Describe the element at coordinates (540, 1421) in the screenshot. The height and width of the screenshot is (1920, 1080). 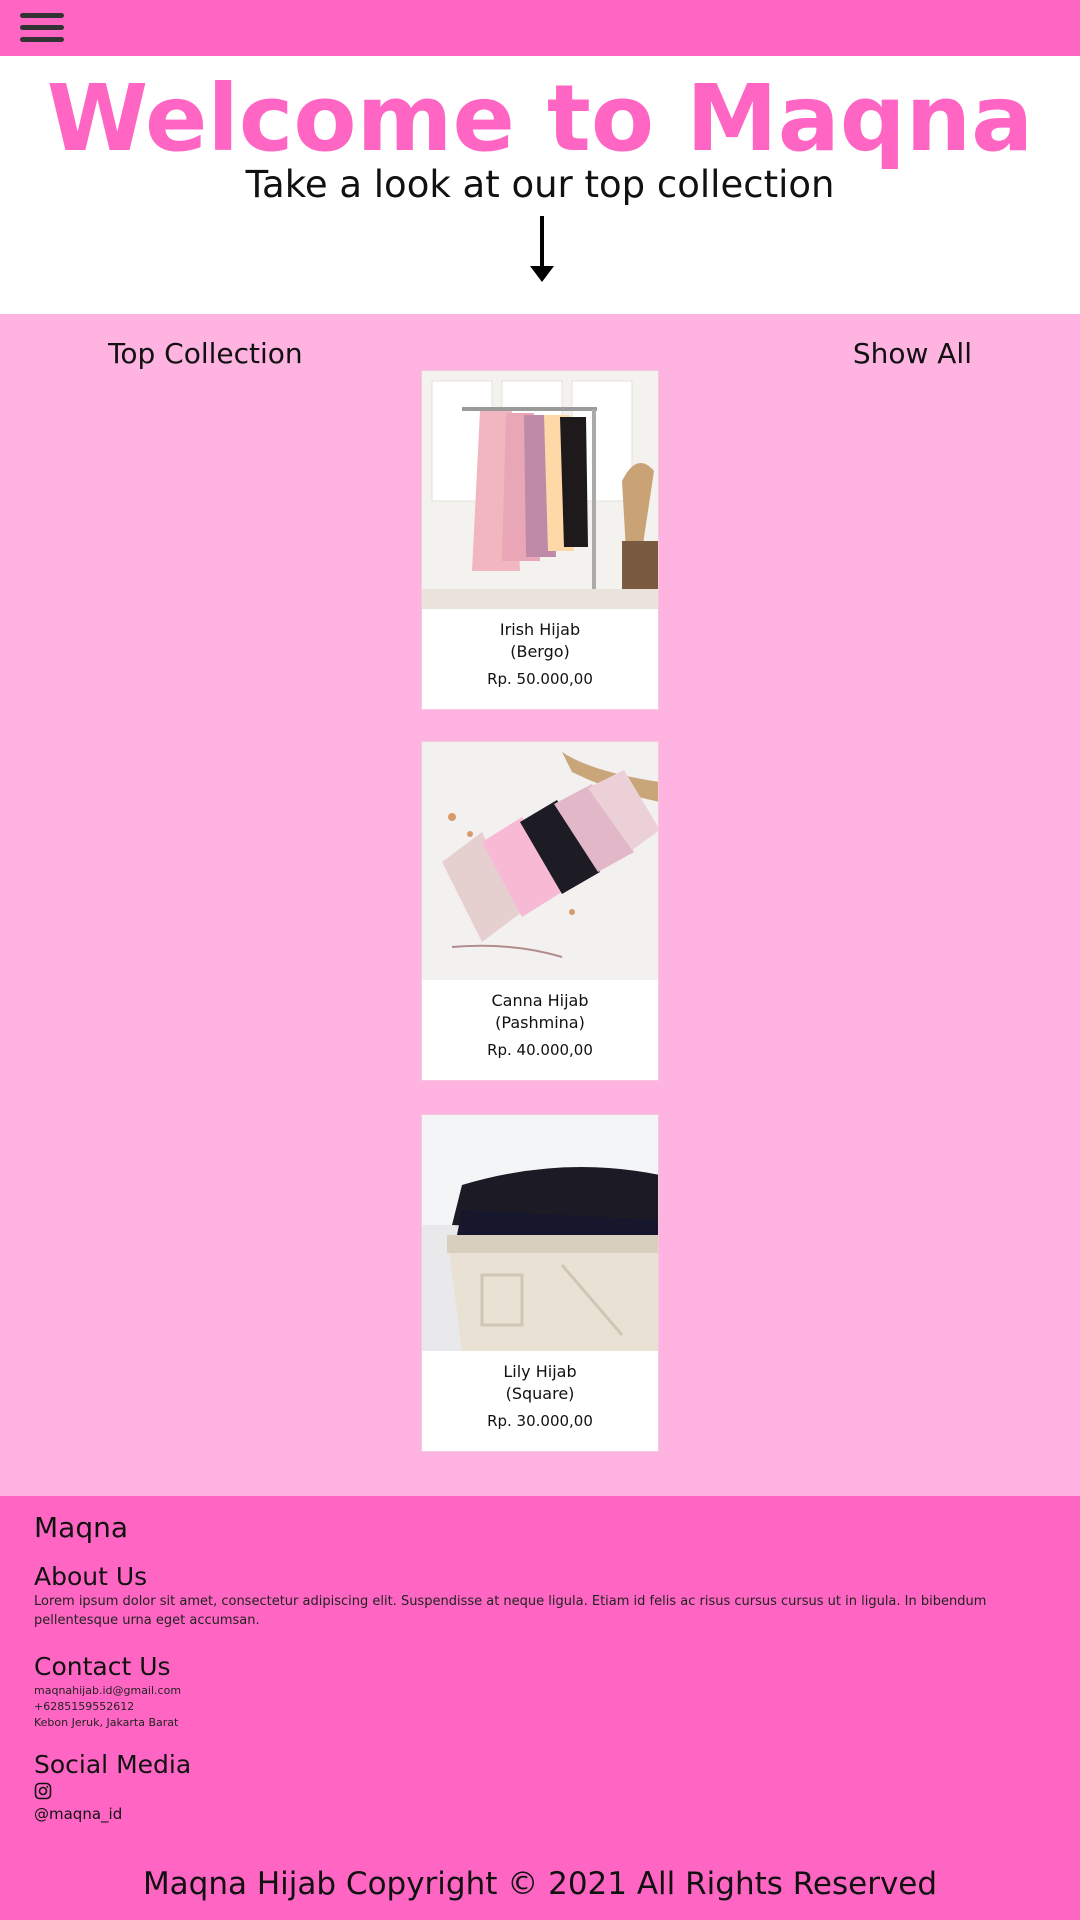
I see `product-price: Rp. 30.000,00` at that location.